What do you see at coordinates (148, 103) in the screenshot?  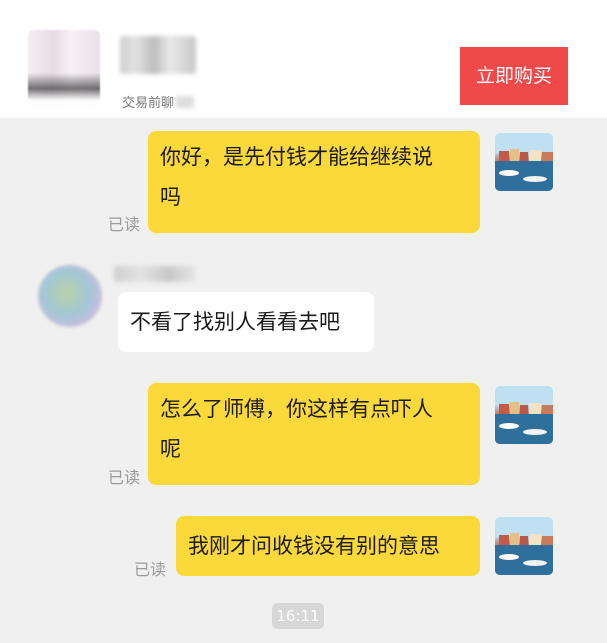 I see `trade-status-label: 交易前聊` at bounding box center [148, 103].